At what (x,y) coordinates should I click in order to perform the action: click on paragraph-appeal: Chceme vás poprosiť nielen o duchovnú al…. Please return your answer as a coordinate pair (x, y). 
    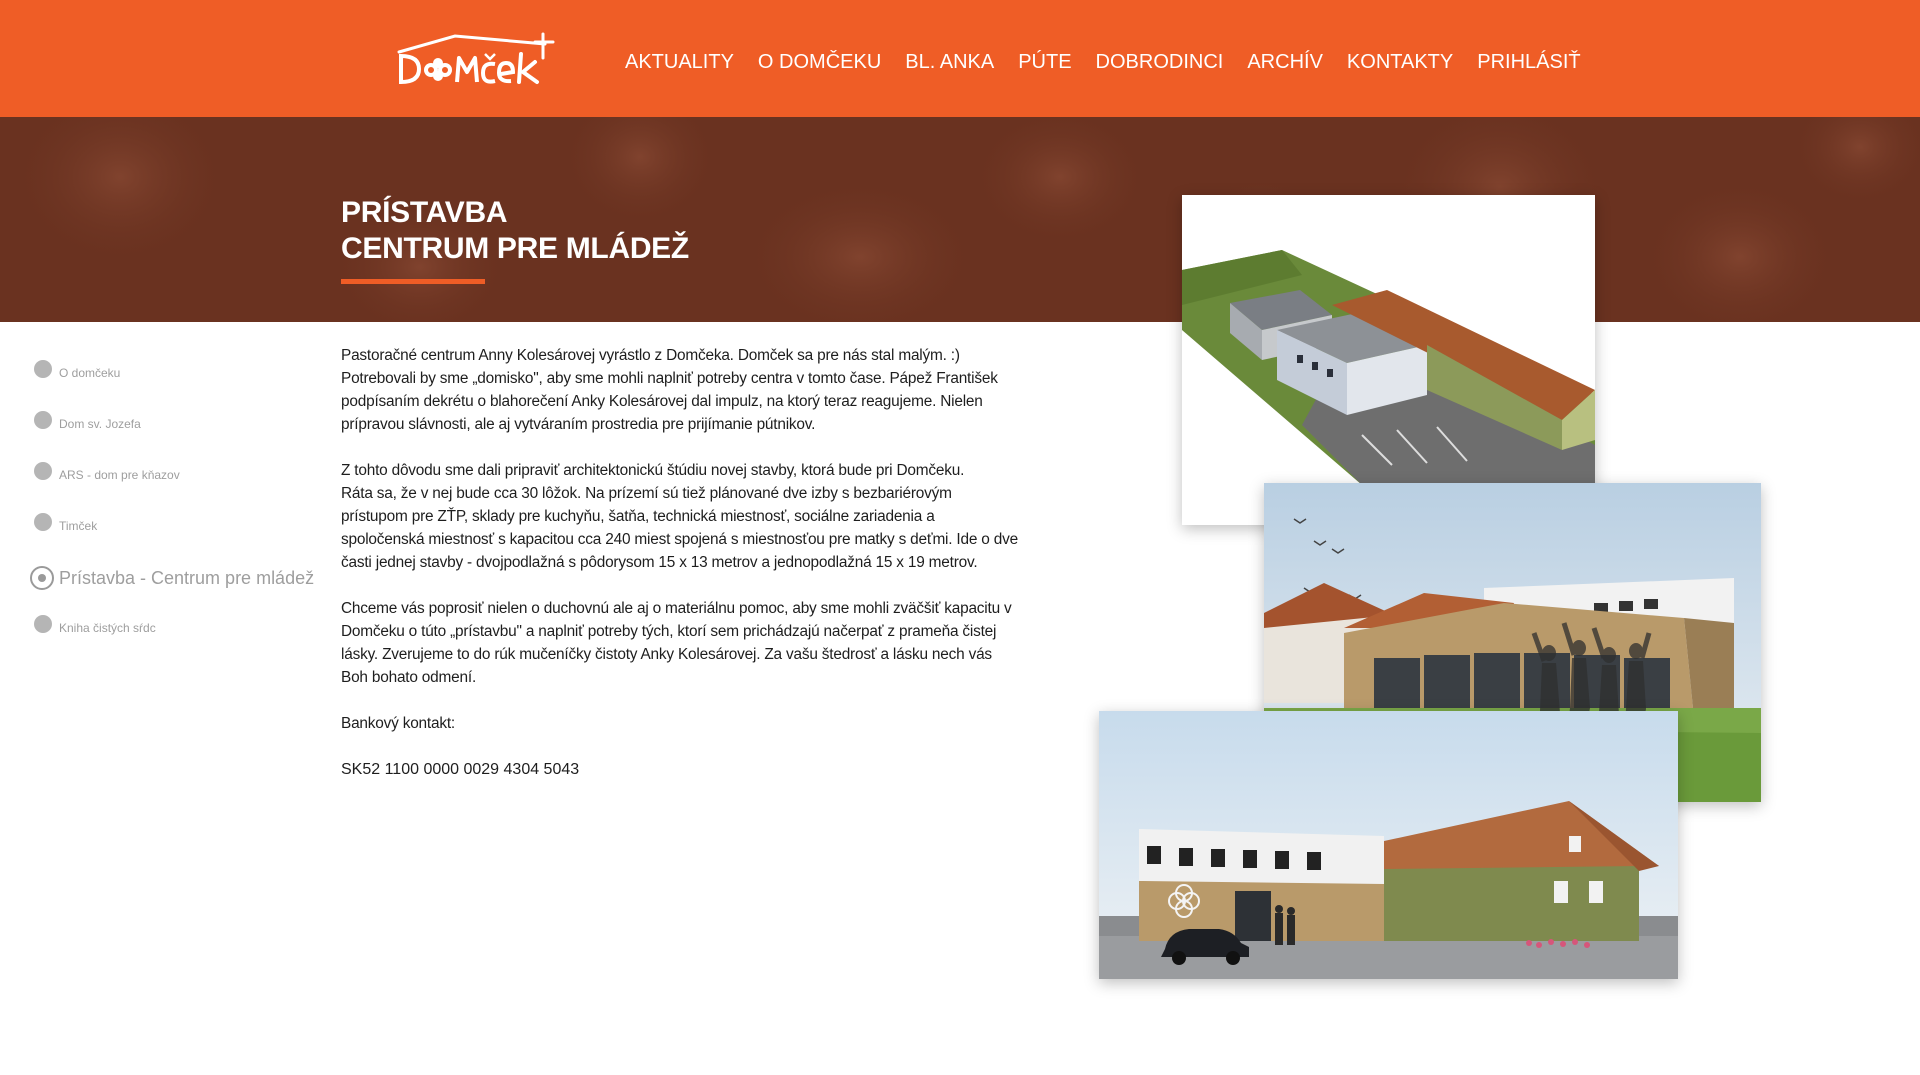
    Looking at the image, I should click on (676, 643).